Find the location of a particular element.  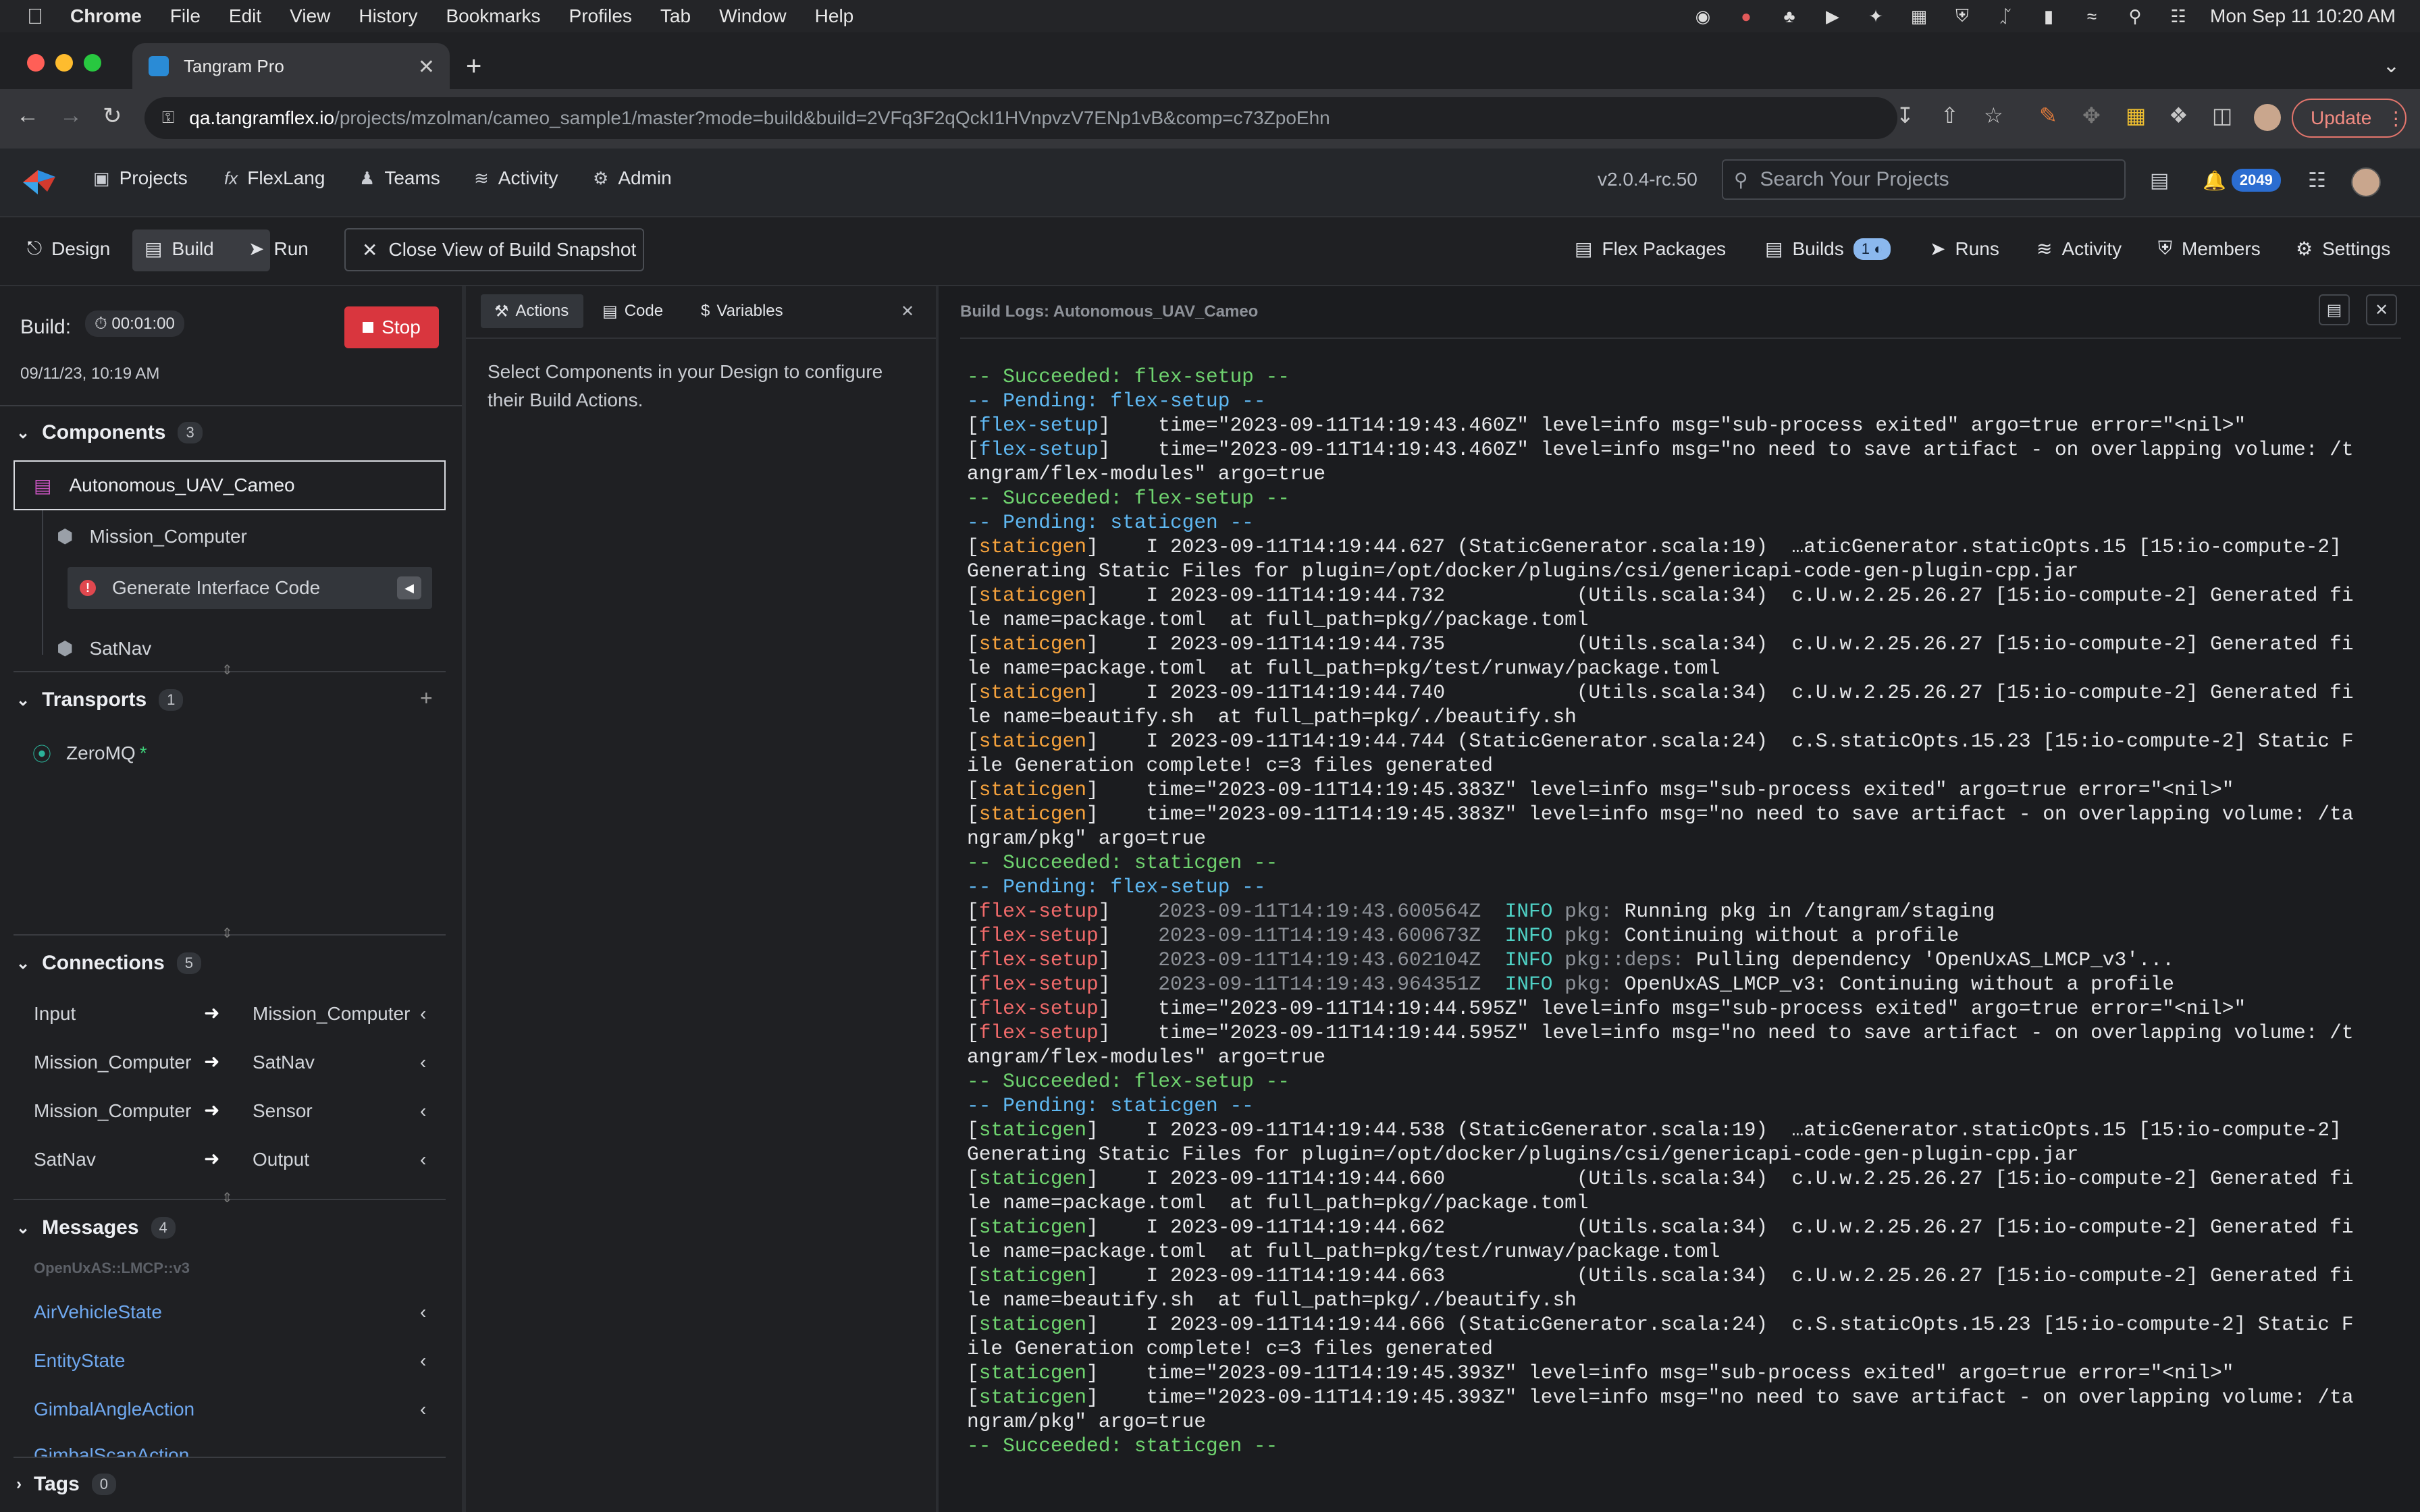

back-icon: ← is located at coordinates (27, 116).